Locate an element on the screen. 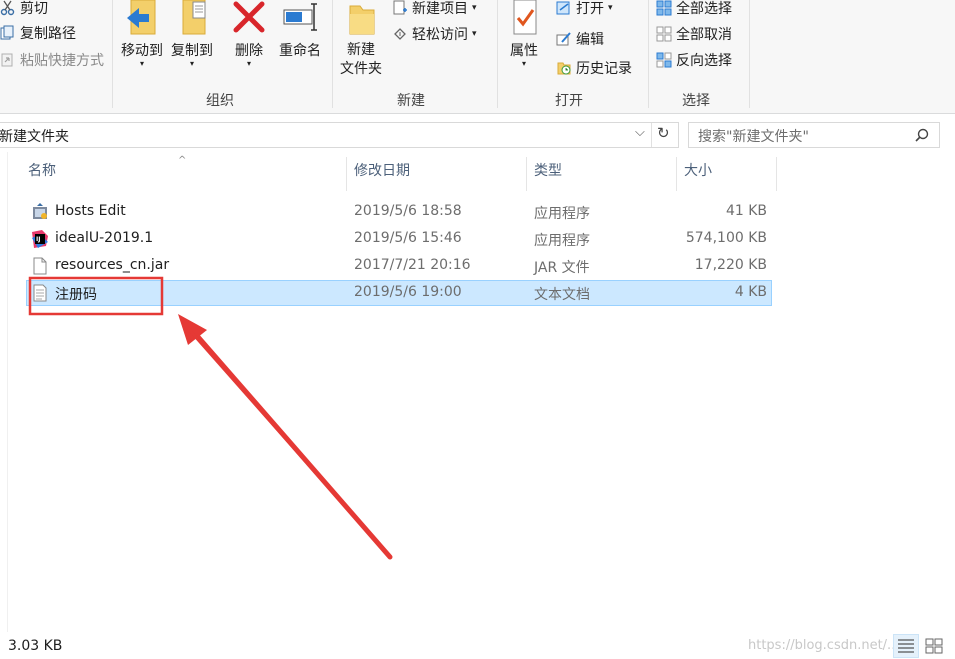 This screenshot has height=659, width=955. selection-size: 3.03 KB is located at coordinates (35, 646).